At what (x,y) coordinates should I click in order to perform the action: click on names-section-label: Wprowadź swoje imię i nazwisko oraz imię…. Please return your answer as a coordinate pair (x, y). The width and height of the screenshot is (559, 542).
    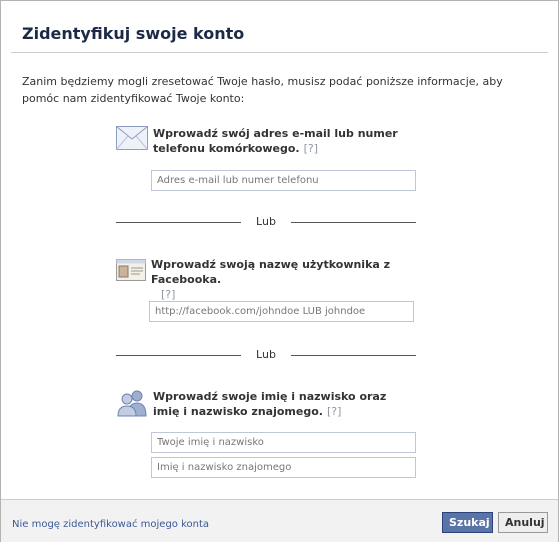
    Looking at the image, I should click on (270, 404).